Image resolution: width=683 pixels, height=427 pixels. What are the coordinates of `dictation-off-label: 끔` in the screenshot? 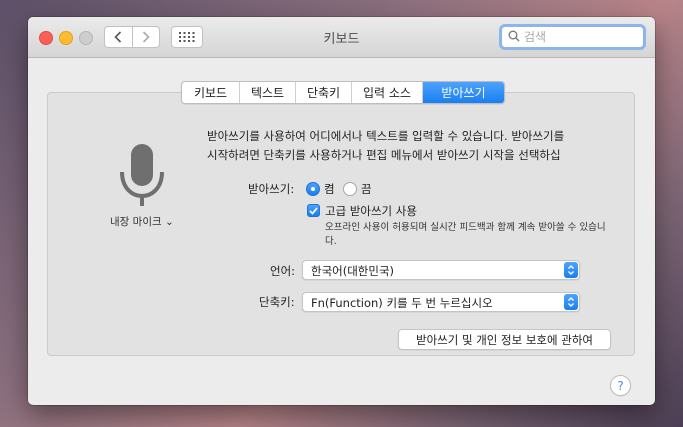 It's located at (366, 189).